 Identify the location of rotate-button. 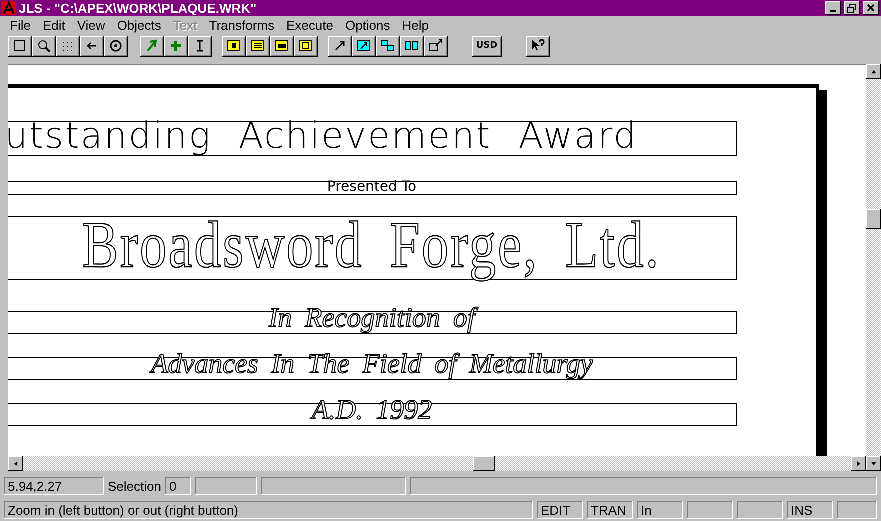
(436, 46).